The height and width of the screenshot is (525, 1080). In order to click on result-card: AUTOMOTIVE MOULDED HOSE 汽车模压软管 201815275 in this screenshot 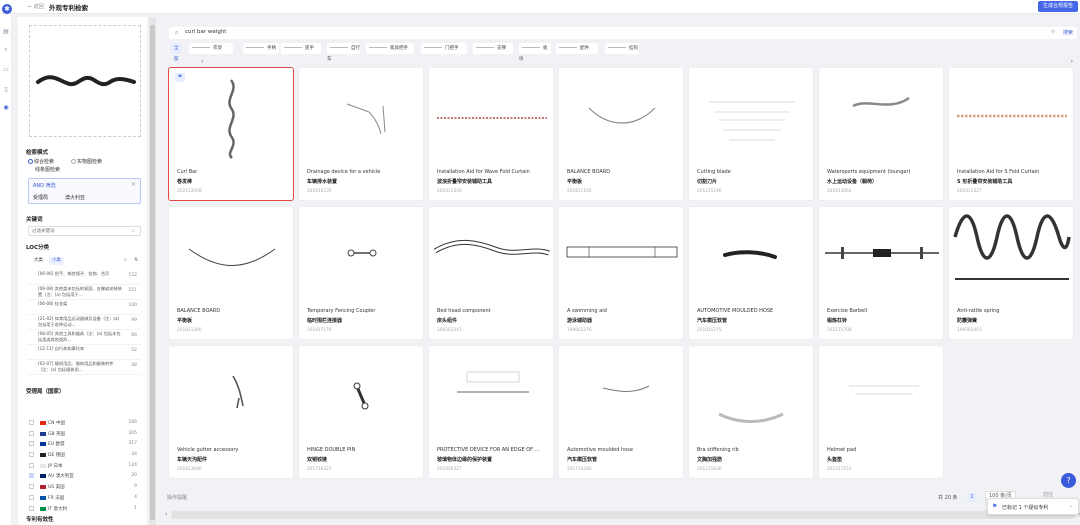, I will do `click(751, 273)`.